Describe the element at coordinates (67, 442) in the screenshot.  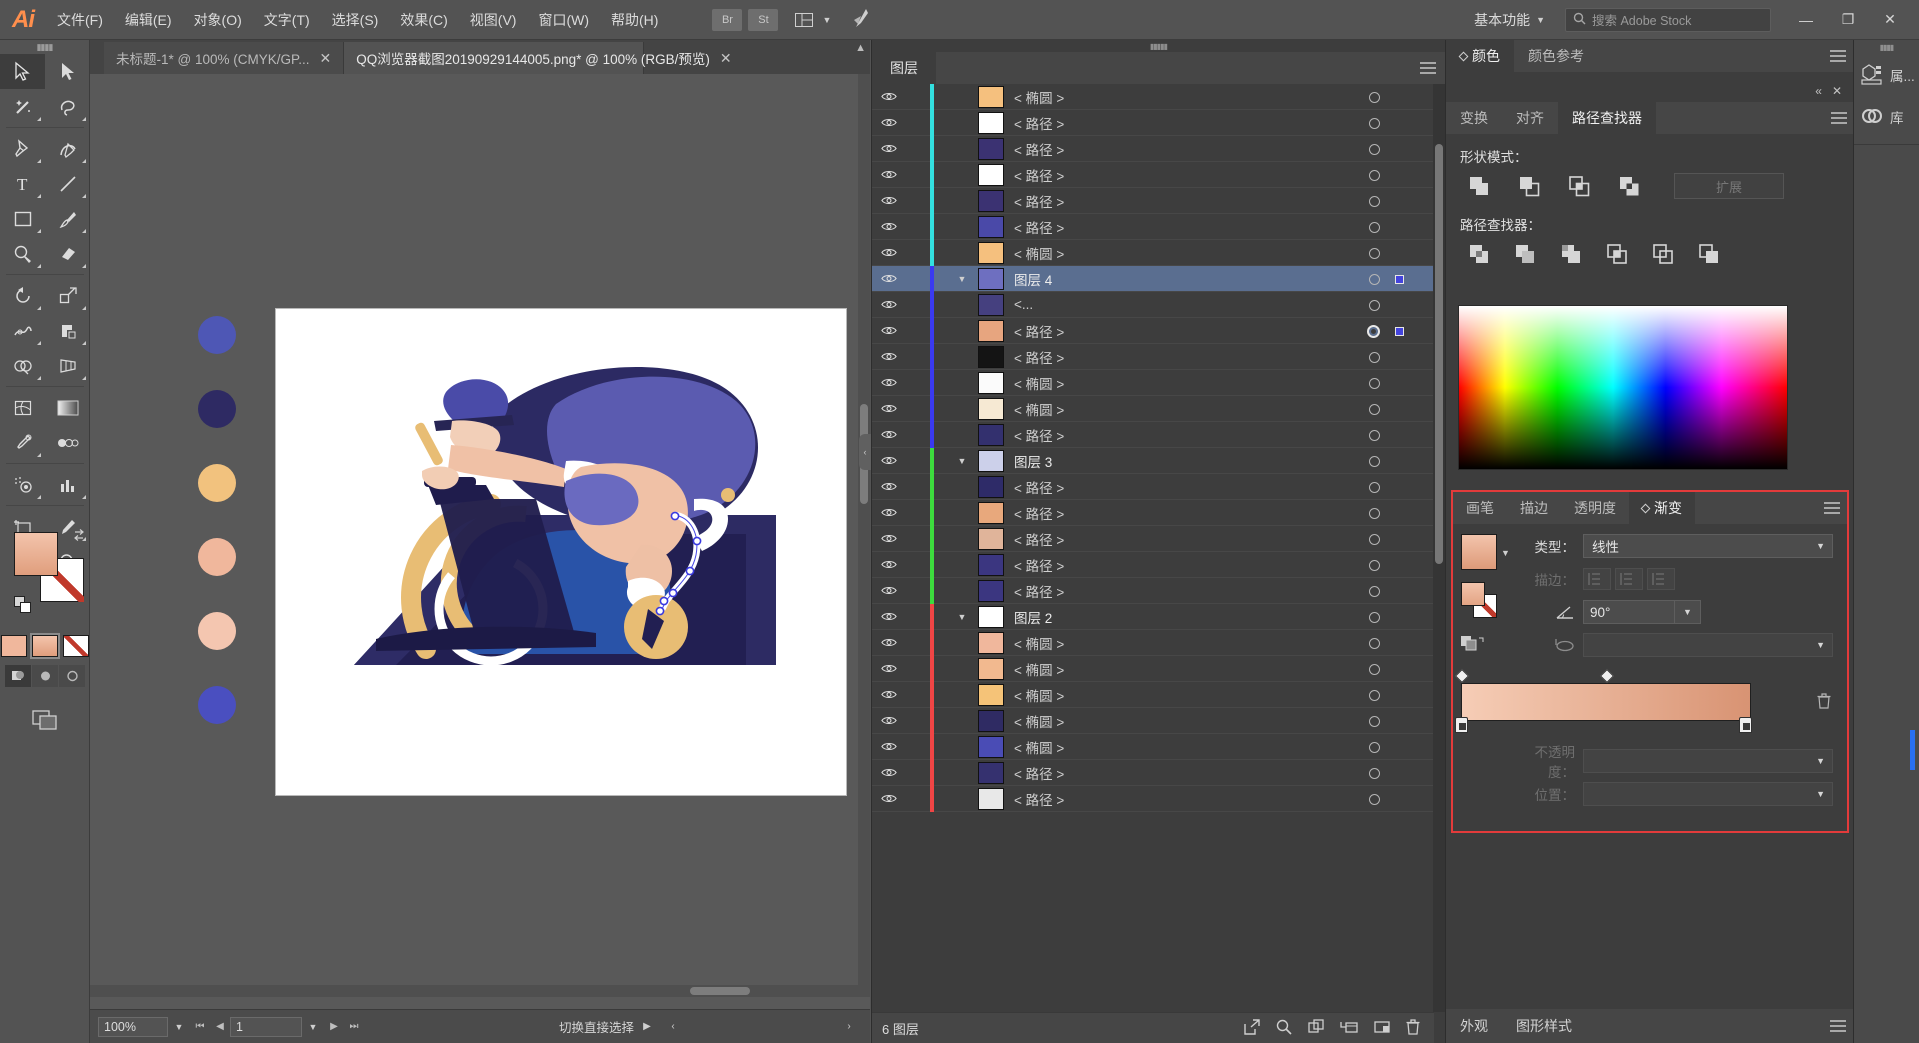
I see `tool-blend` at that location.